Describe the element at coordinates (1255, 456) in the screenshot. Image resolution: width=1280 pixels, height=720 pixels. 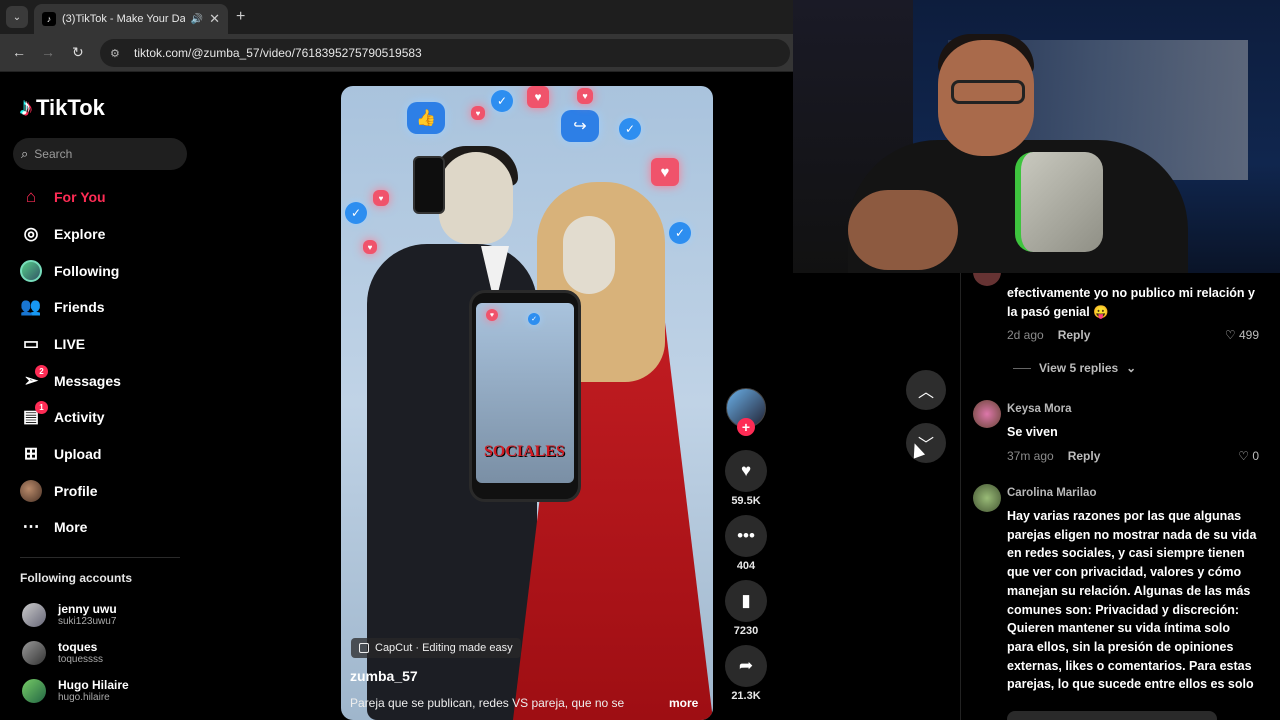
I see `comment-like-count: 0` at that location.